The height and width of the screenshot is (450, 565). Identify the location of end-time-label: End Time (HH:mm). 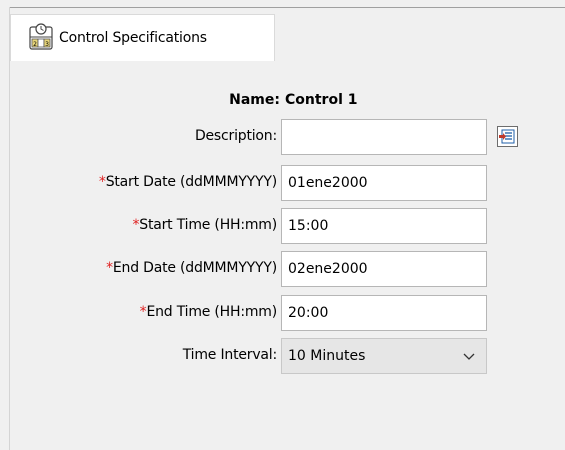
(211, 312).